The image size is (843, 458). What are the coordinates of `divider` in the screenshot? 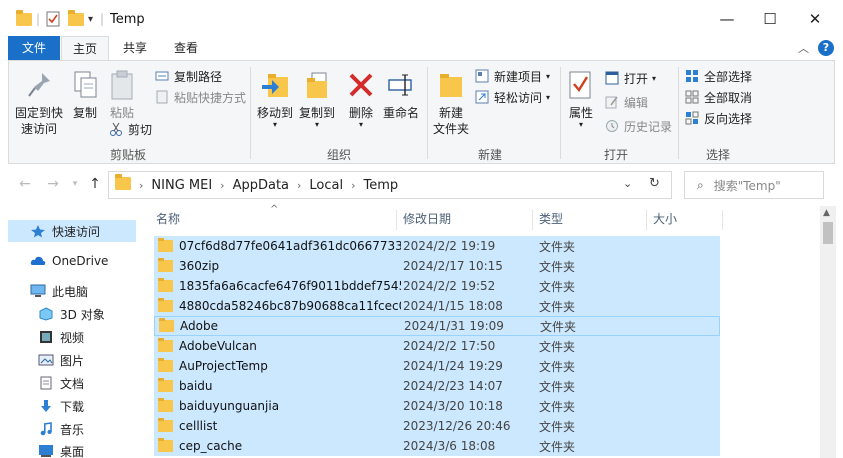 It's located at (722, 220).